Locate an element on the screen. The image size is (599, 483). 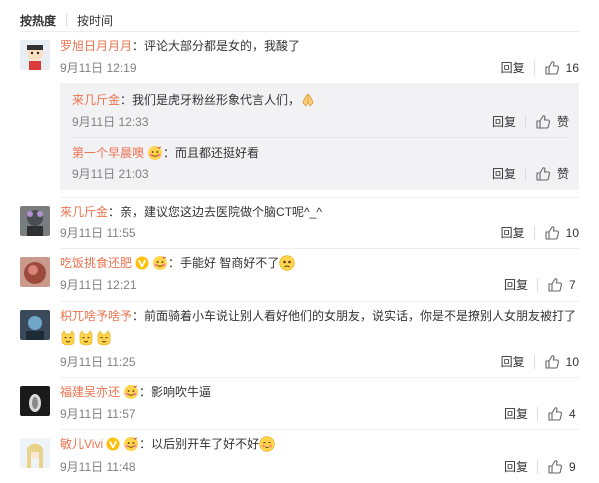
comment-actions: 回复 4 is located at coordinates (541, 414).